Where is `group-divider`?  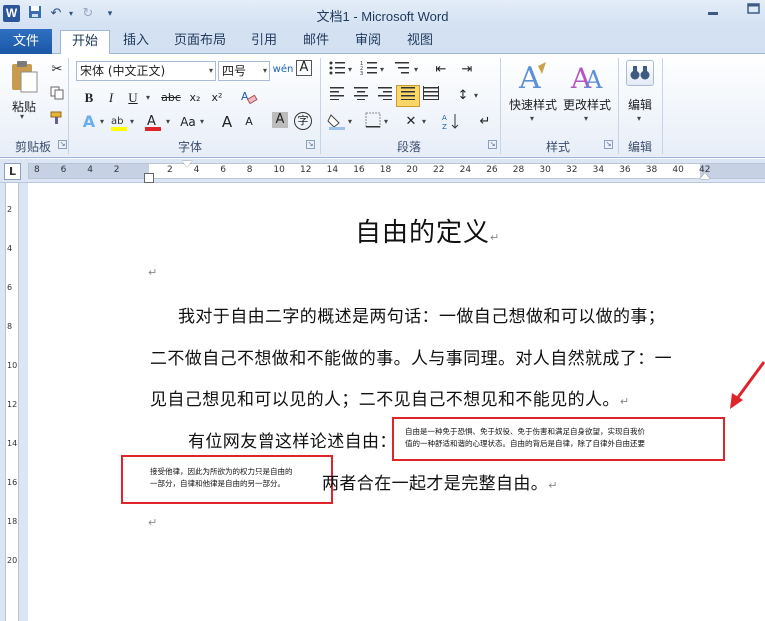 group-divider is located at coordinates (662, 106).